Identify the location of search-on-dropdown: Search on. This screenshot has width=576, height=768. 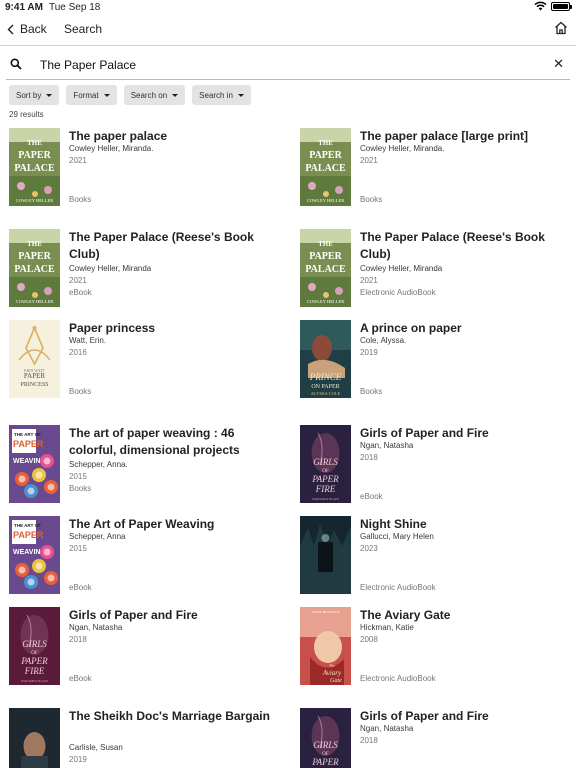
(154, 95).